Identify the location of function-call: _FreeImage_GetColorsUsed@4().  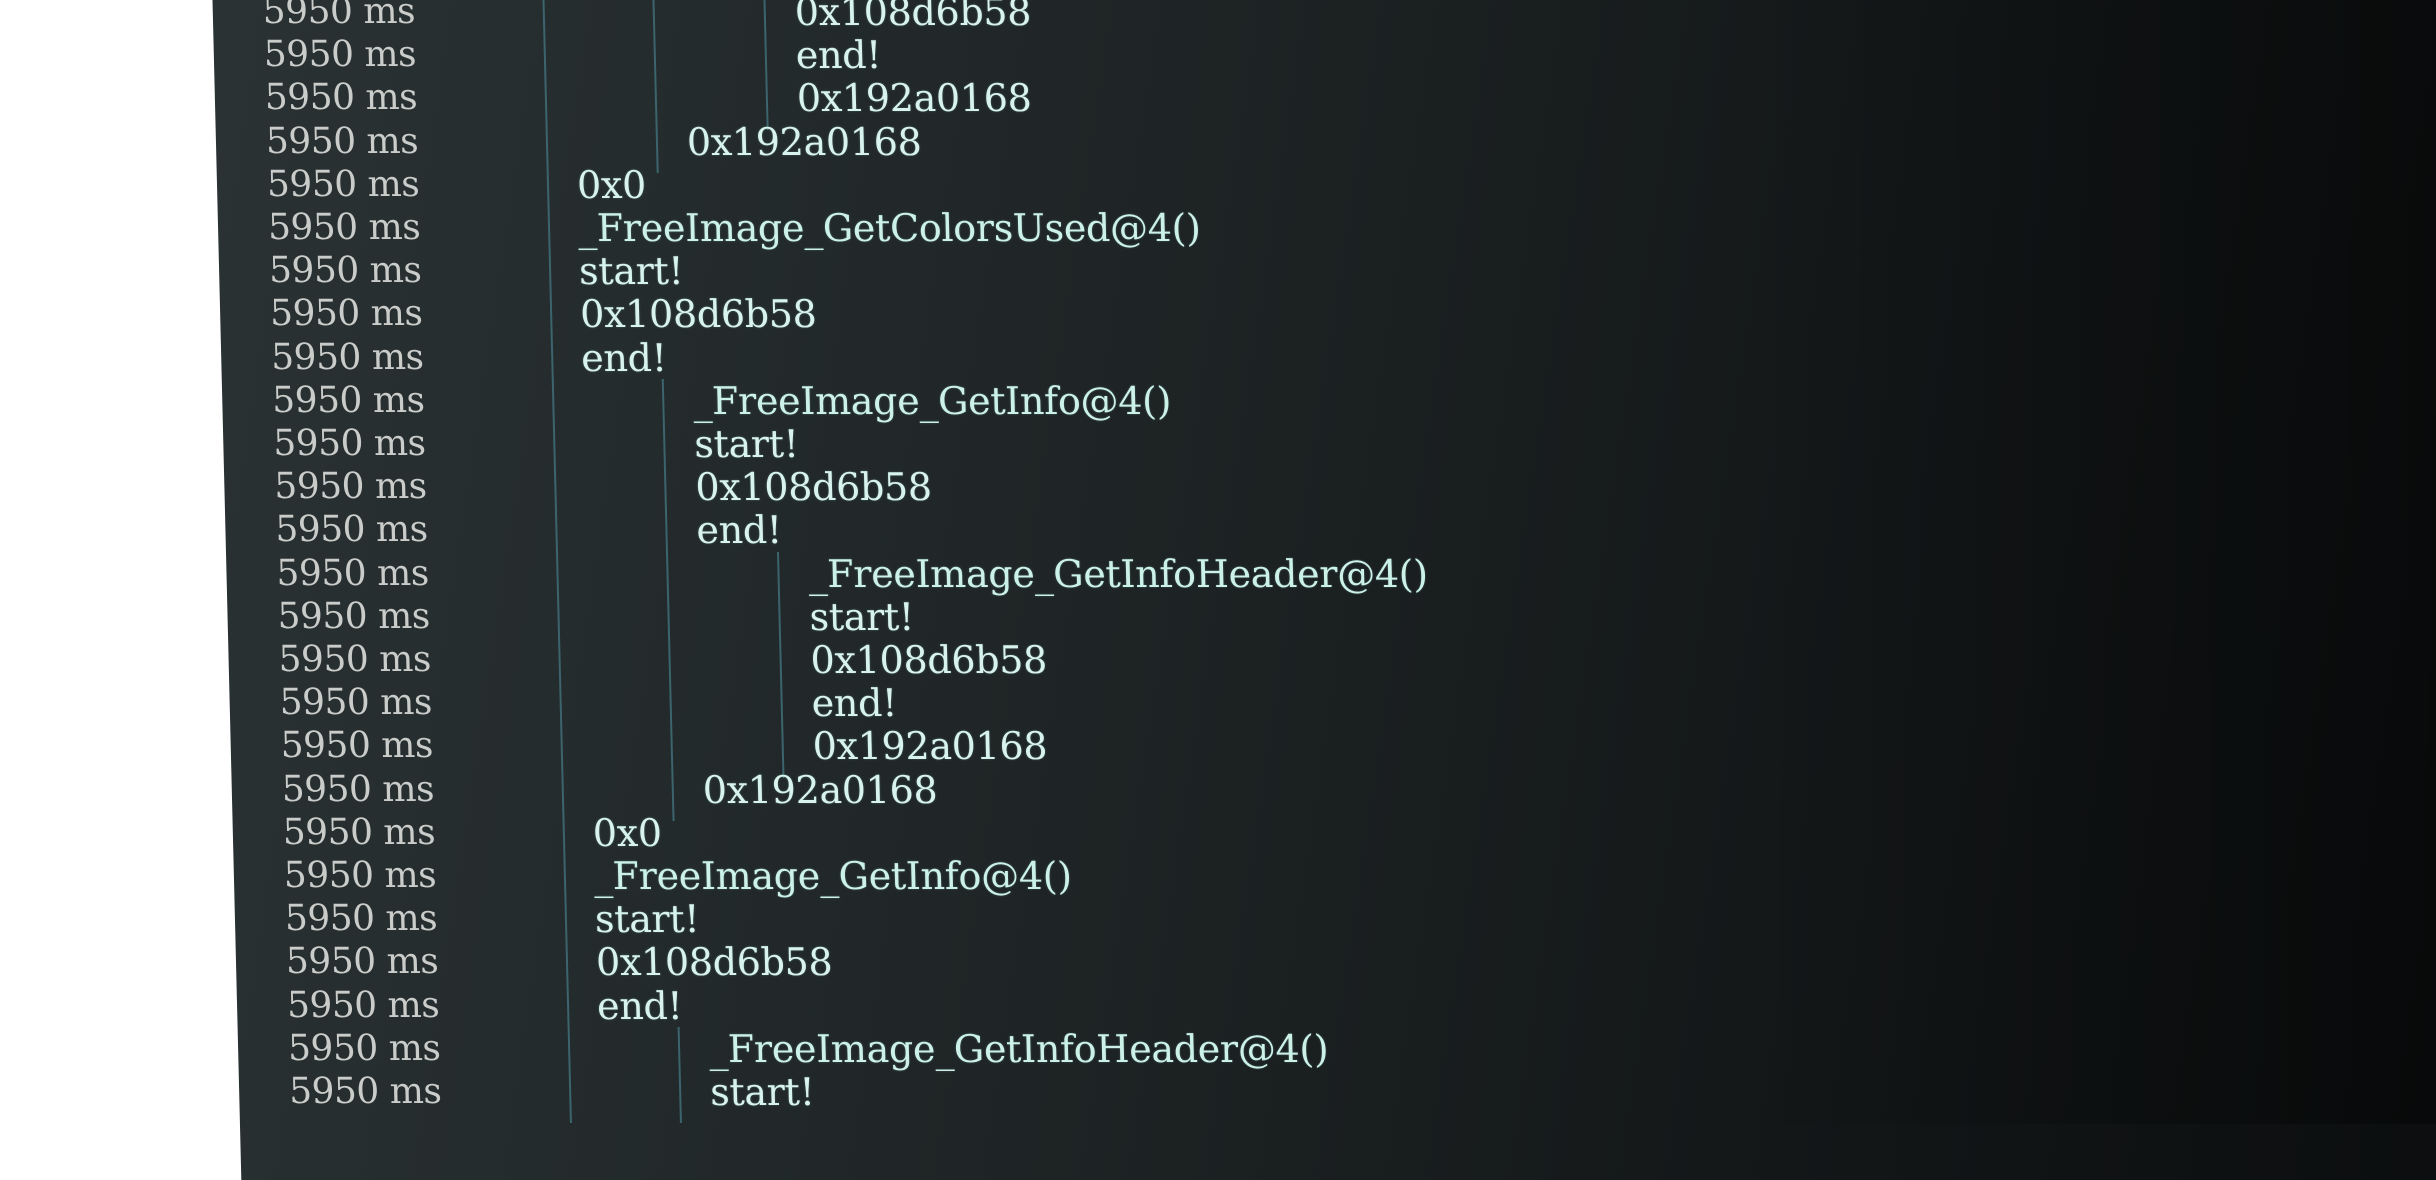
(889, 228).